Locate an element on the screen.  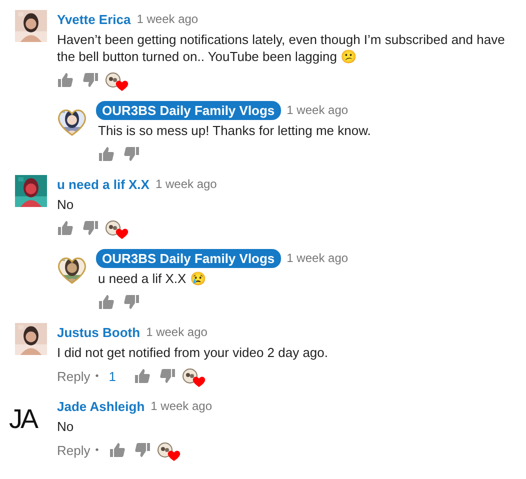
author-link: Jade Ashleigh is located at coordinates (101, 406).